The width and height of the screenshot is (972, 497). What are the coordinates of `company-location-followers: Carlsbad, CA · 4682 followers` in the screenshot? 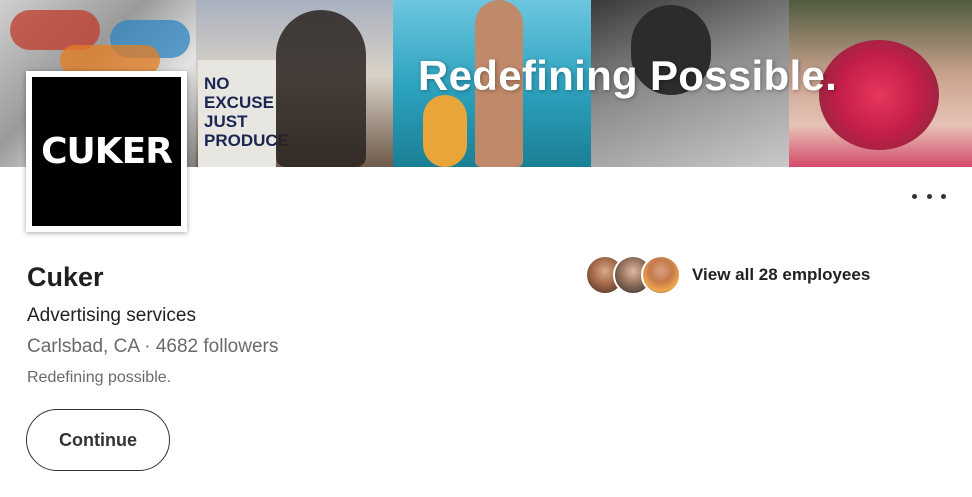 It's located at (153, 346).